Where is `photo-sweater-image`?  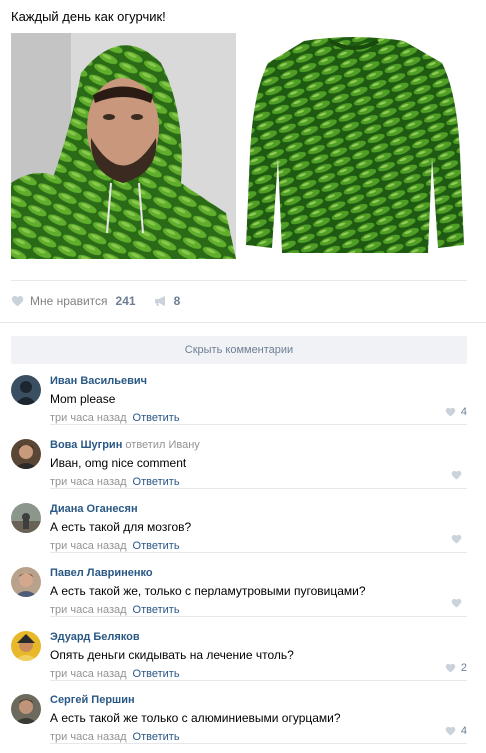
photo-sweater-image is located at coordinates (354, 146).